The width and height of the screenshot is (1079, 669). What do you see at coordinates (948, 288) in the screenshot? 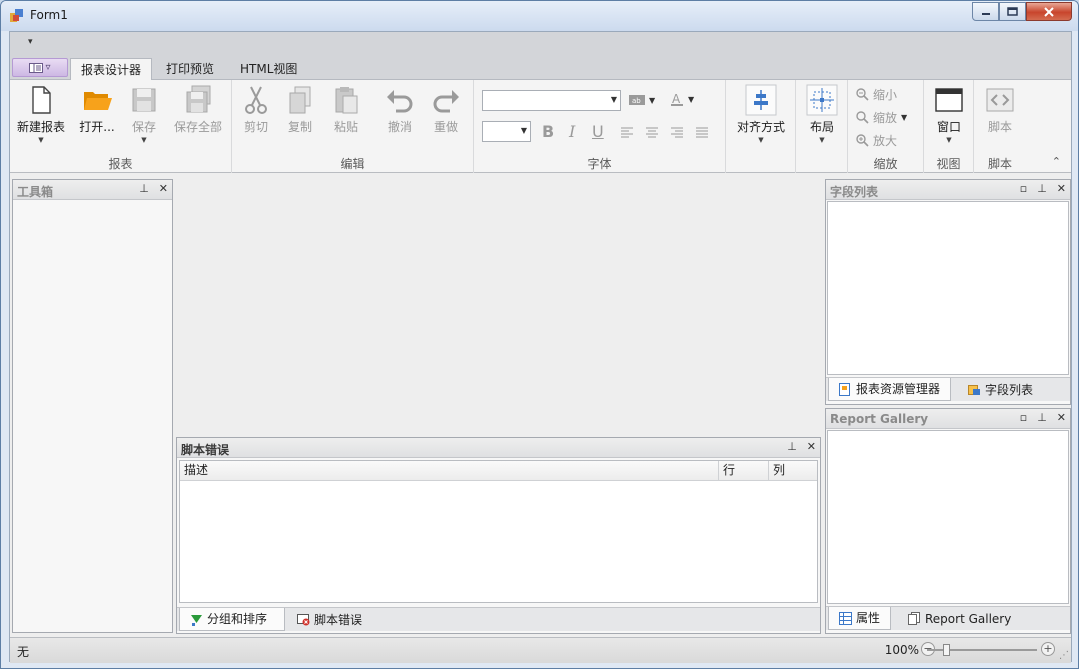
I see `field-list-body` at bounding box center [948, 288].